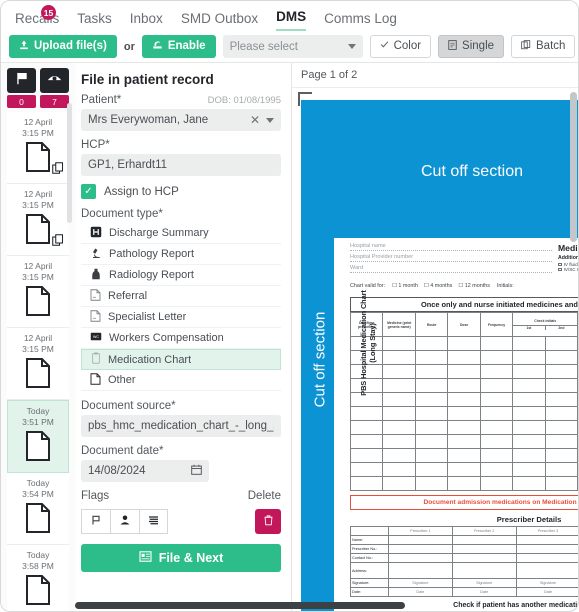  What do you see at coordinates (181, 338) in the screenshot?
I see `document-type-option: WC Workers Compensation` at bounding box center [181, 338].